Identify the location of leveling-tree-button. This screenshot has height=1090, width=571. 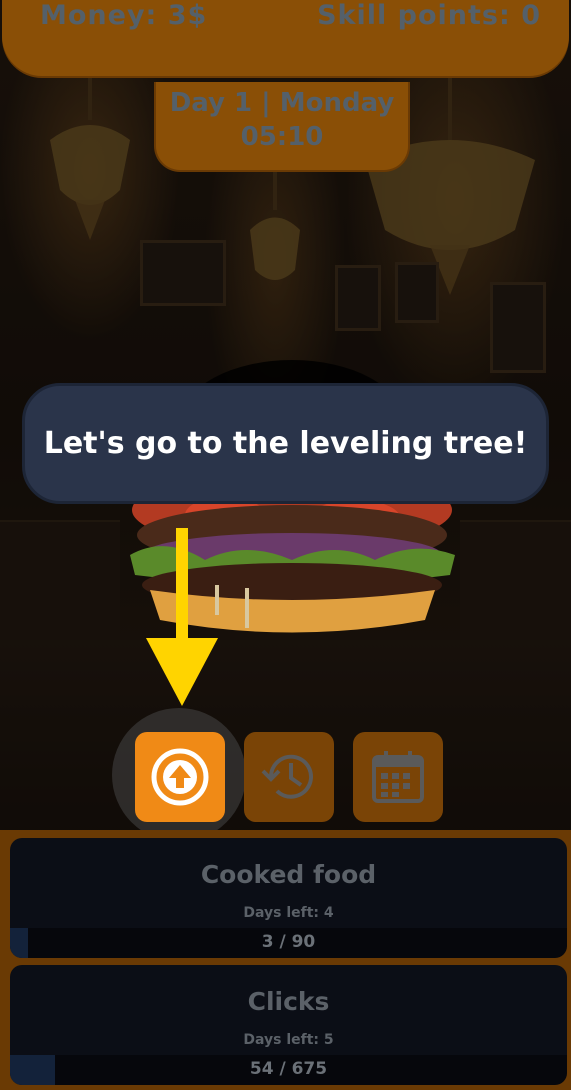
(180, 777).